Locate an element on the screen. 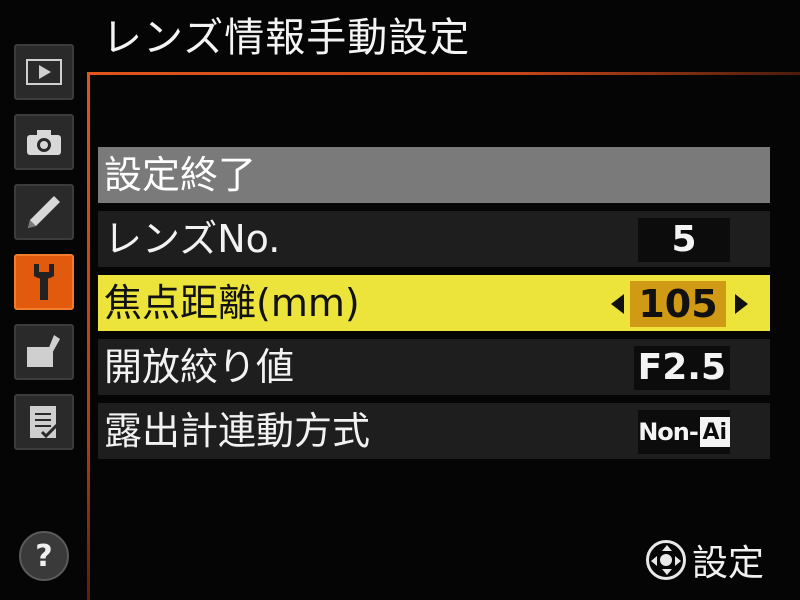  help-icon: ? is located at coordinates (44, 556).